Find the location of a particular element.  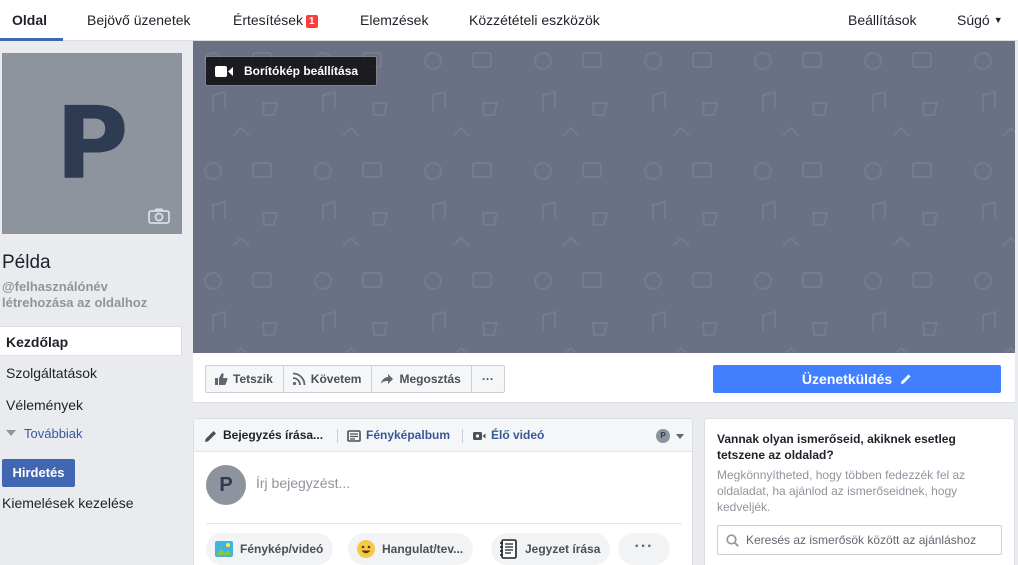

set-cover-photo-button: Borítókép beállítása is located at coordinates (291, 71).